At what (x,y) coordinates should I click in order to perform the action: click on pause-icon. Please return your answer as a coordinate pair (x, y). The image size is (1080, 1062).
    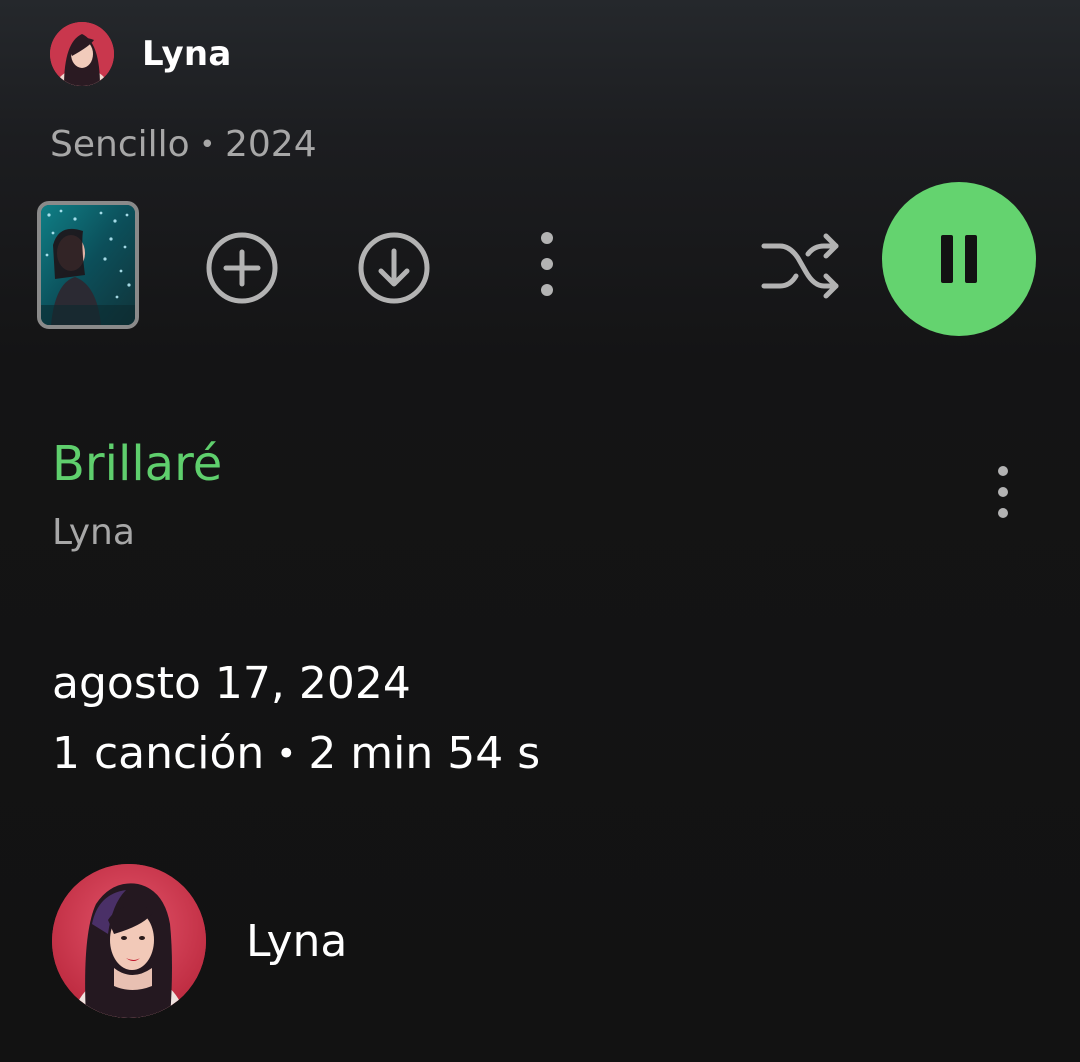
    Looking at the image, I should click on (959, 259).